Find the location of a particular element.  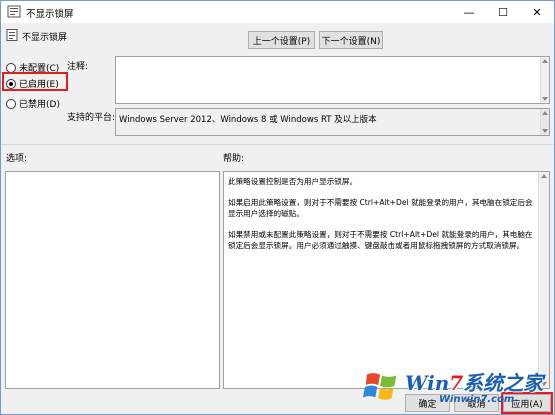

watermark-brand: Win7系统之家 is located at coordinates (474, 383).